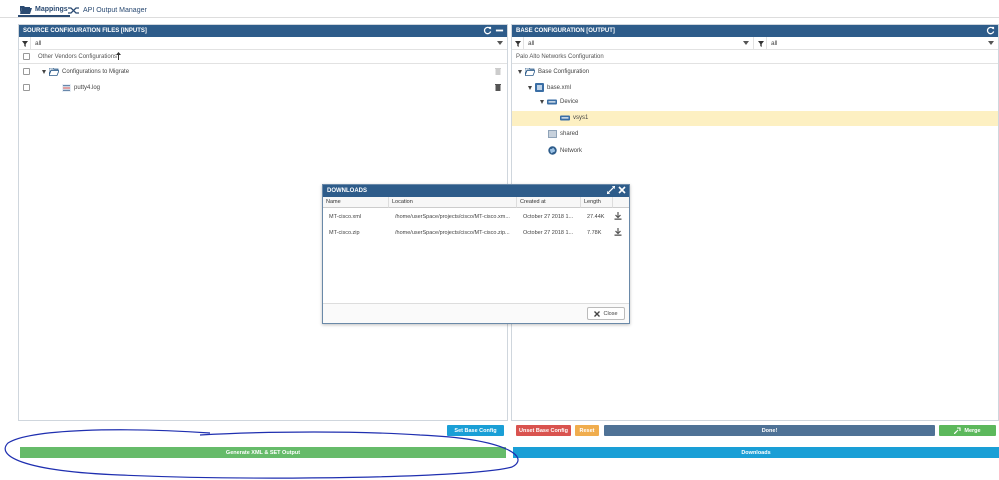  I want to click on column-header-action, so click(621, 202).